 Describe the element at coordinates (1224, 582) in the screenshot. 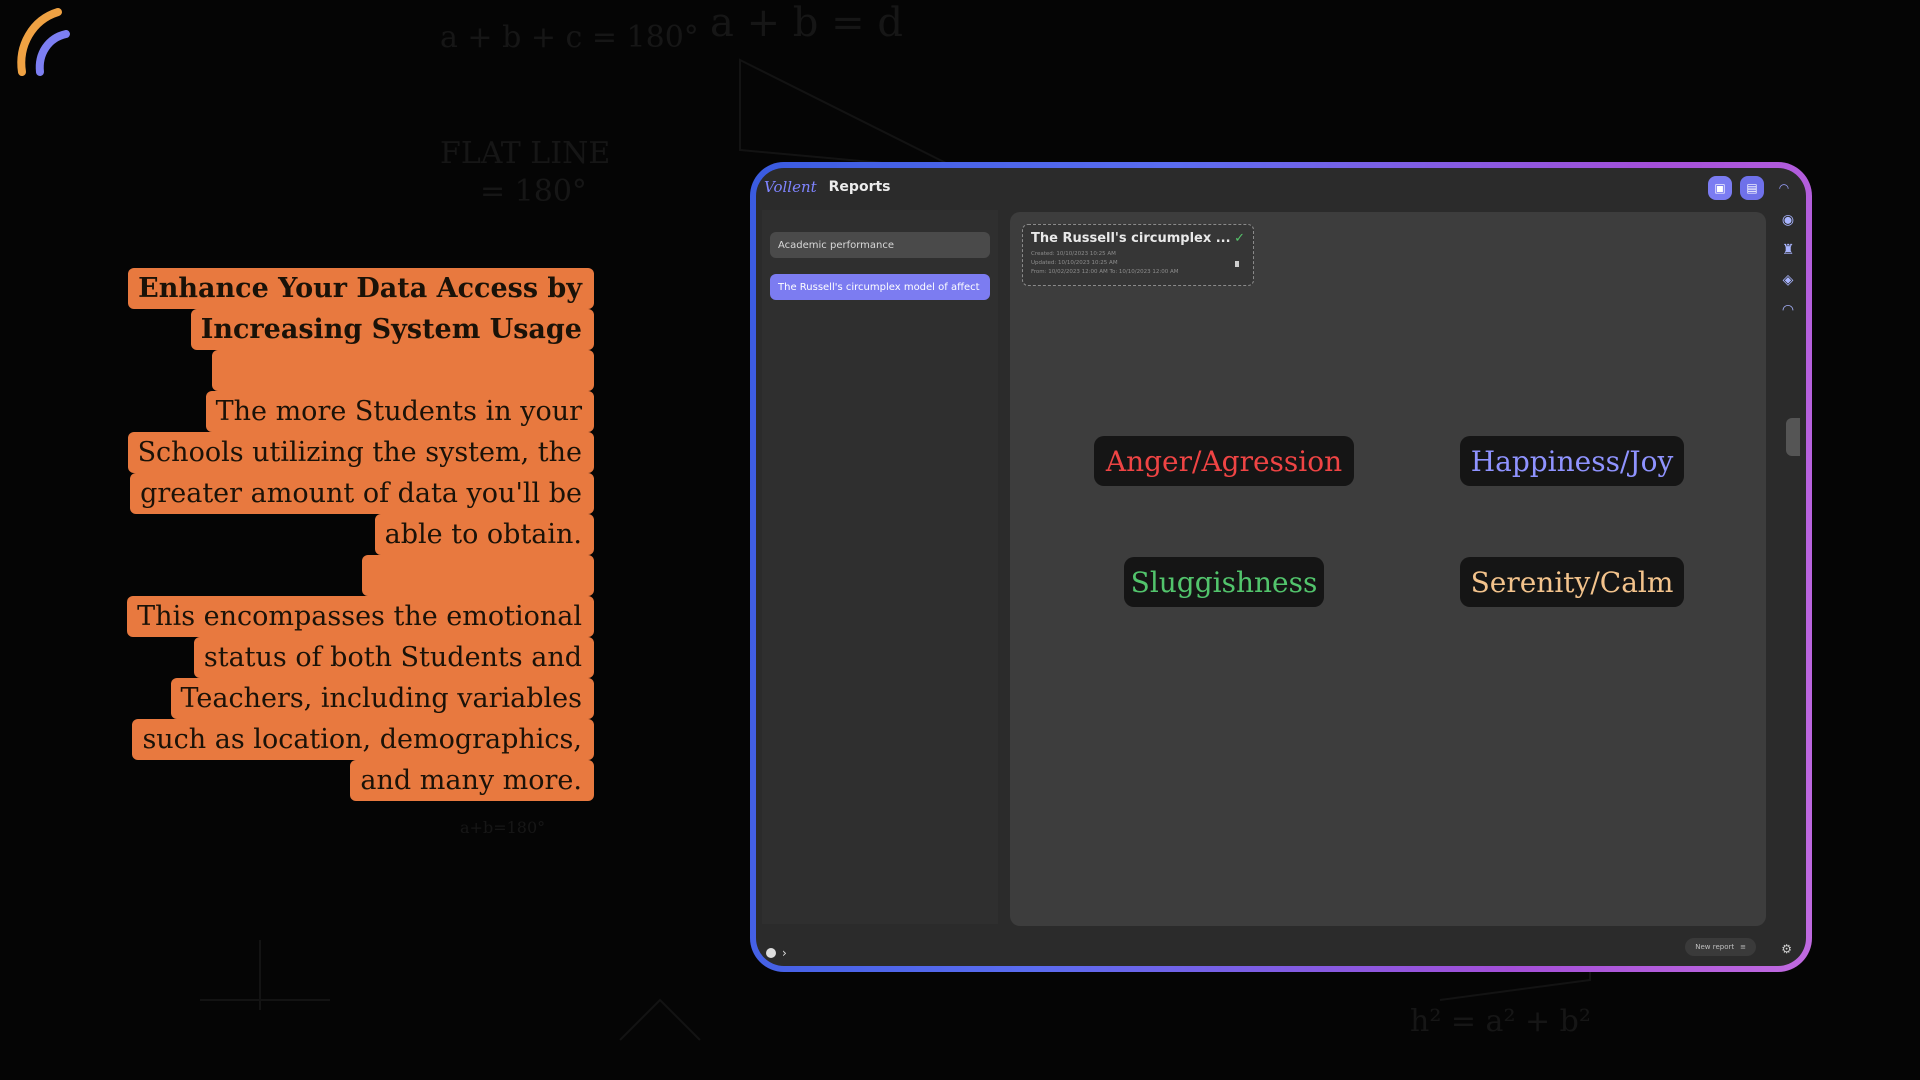

I see `emotion-label-sluggishness: Sluggishness` at that location.